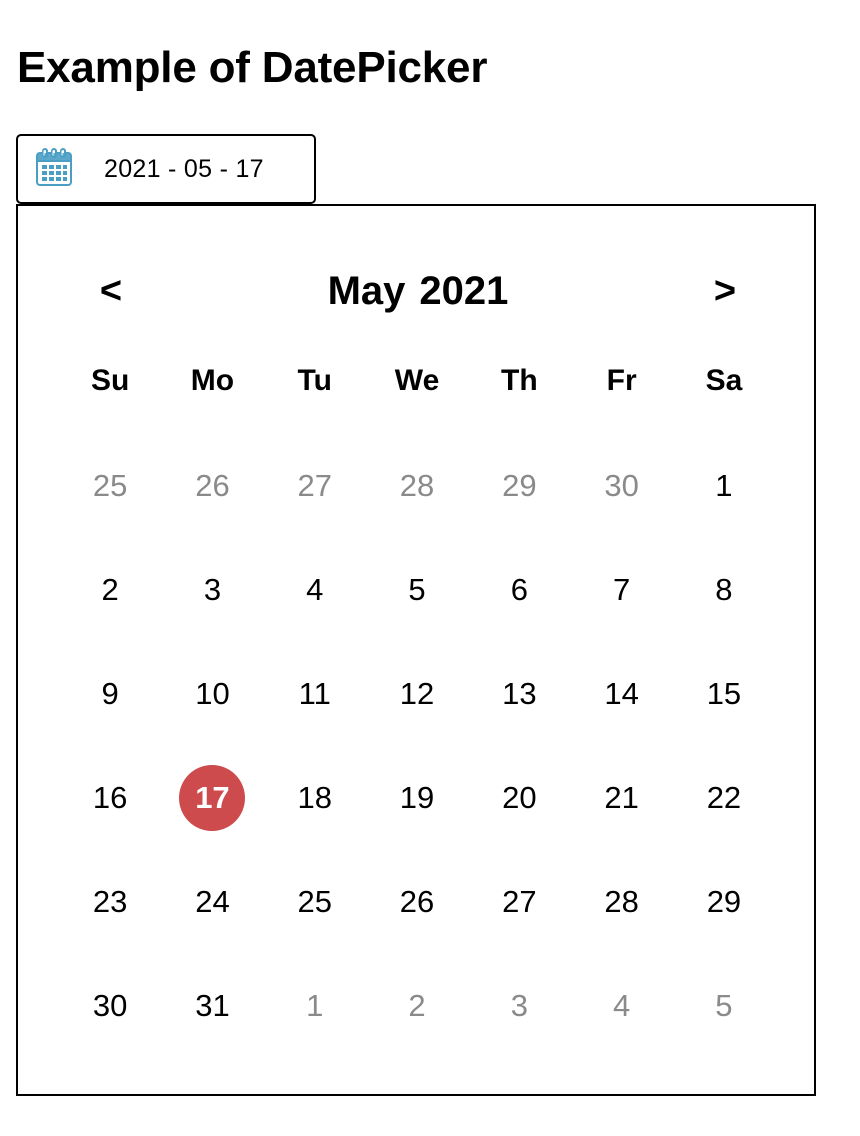 This screenshot has width=860, height=1136. I want to click on day-number: 13, so click(519, 693).